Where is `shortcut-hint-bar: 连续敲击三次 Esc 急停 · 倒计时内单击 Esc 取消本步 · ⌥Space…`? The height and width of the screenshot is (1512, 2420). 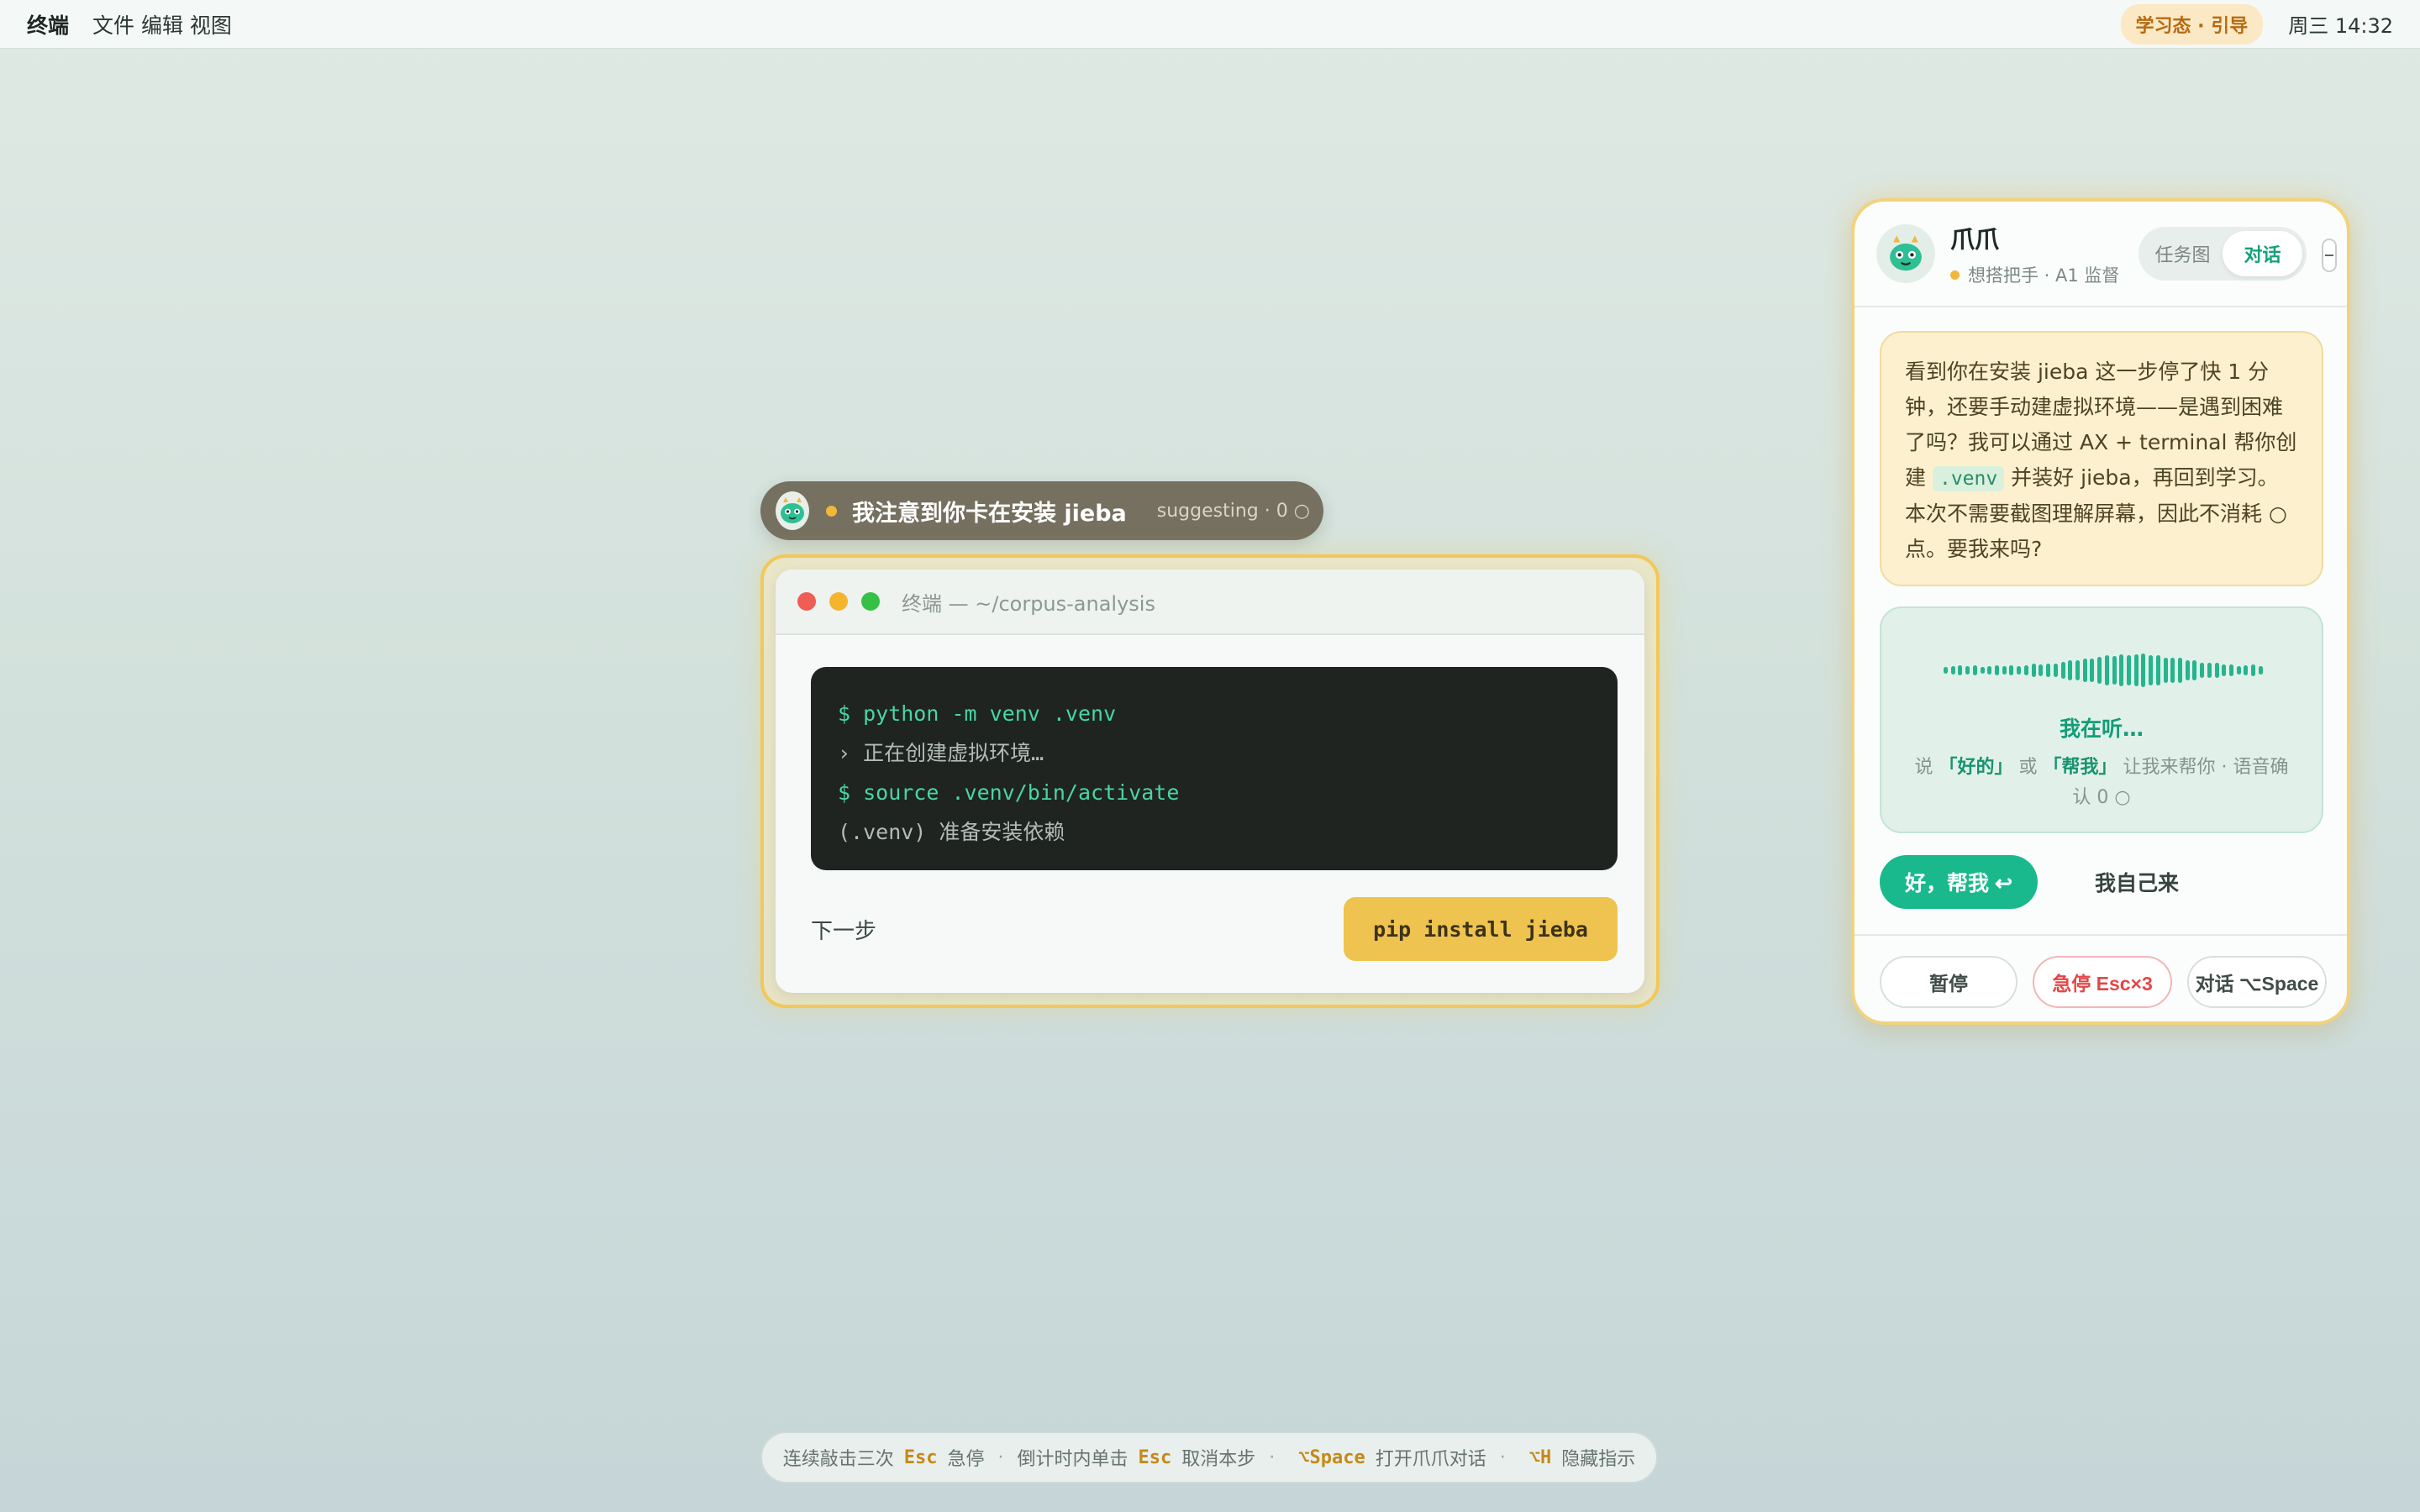
shortcut-hint-bar: 连续敲击三次 Esc 急停 · 倒计时内单击 Esc 取消本步 · ⌥Space… is located at coordinates (1209, 1457).